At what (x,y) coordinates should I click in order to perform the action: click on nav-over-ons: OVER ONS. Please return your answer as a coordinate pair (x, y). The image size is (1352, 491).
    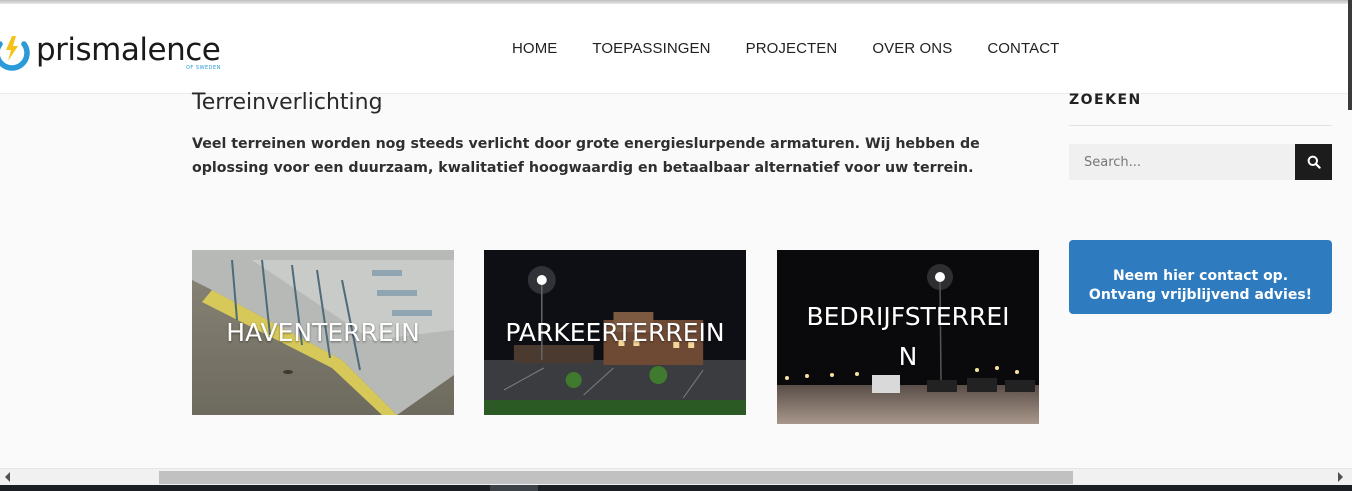
    Looking at the image, I should click on (912, 48).